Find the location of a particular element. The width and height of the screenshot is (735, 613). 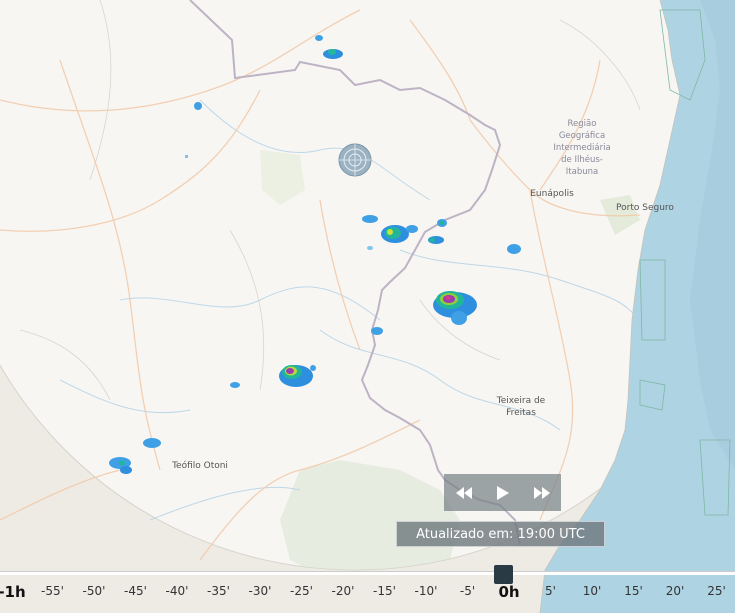

svg-text: Teixeira de is located at coordinates (521, 401).